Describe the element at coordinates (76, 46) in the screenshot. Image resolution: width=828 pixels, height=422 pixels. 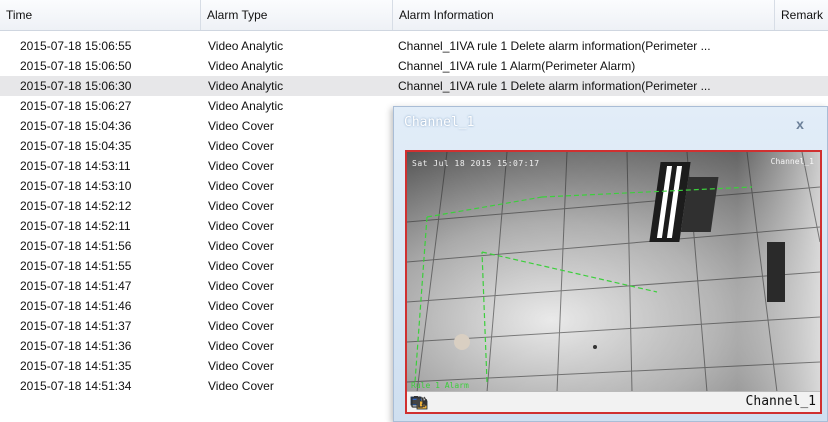
I see `cell-time: 2015-07-18 15:06:55` at that location.